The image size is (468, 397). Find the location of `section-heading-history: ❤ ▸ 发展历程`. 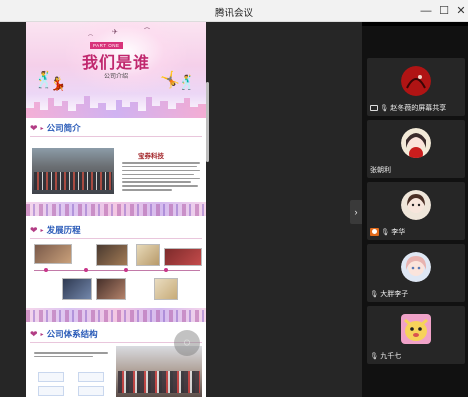

section-heading-history: ❤ ▸ 发展历程 is located at coordinates (55, 230).